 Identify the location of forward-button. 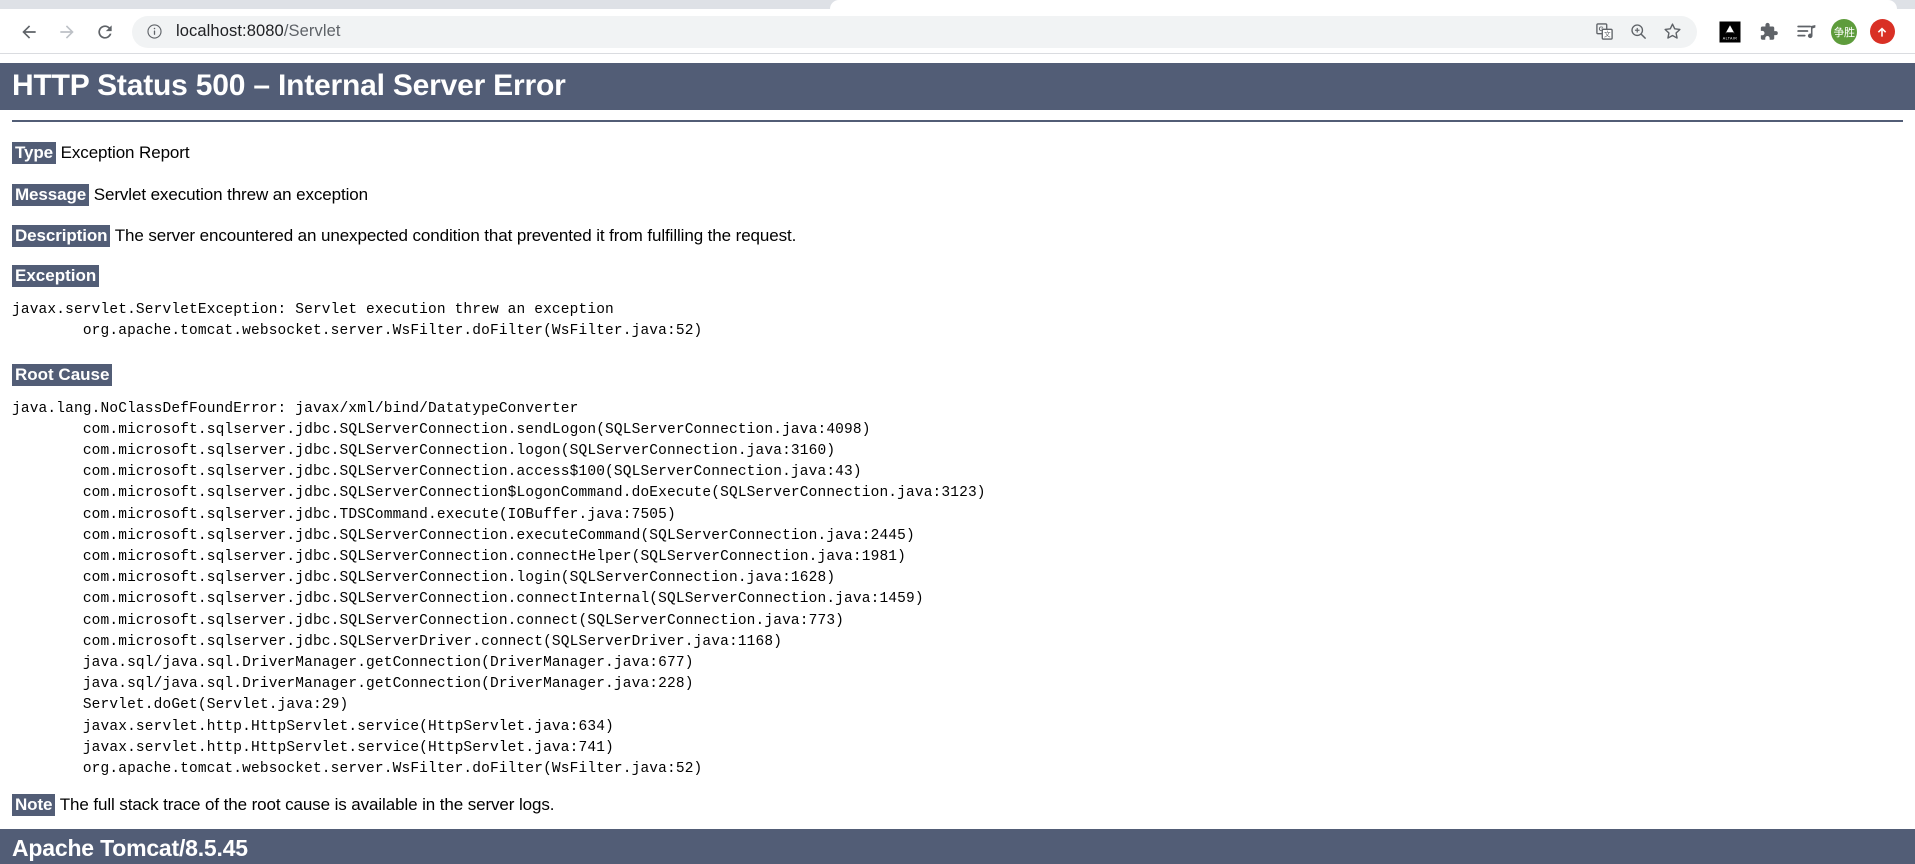
(67, 32).